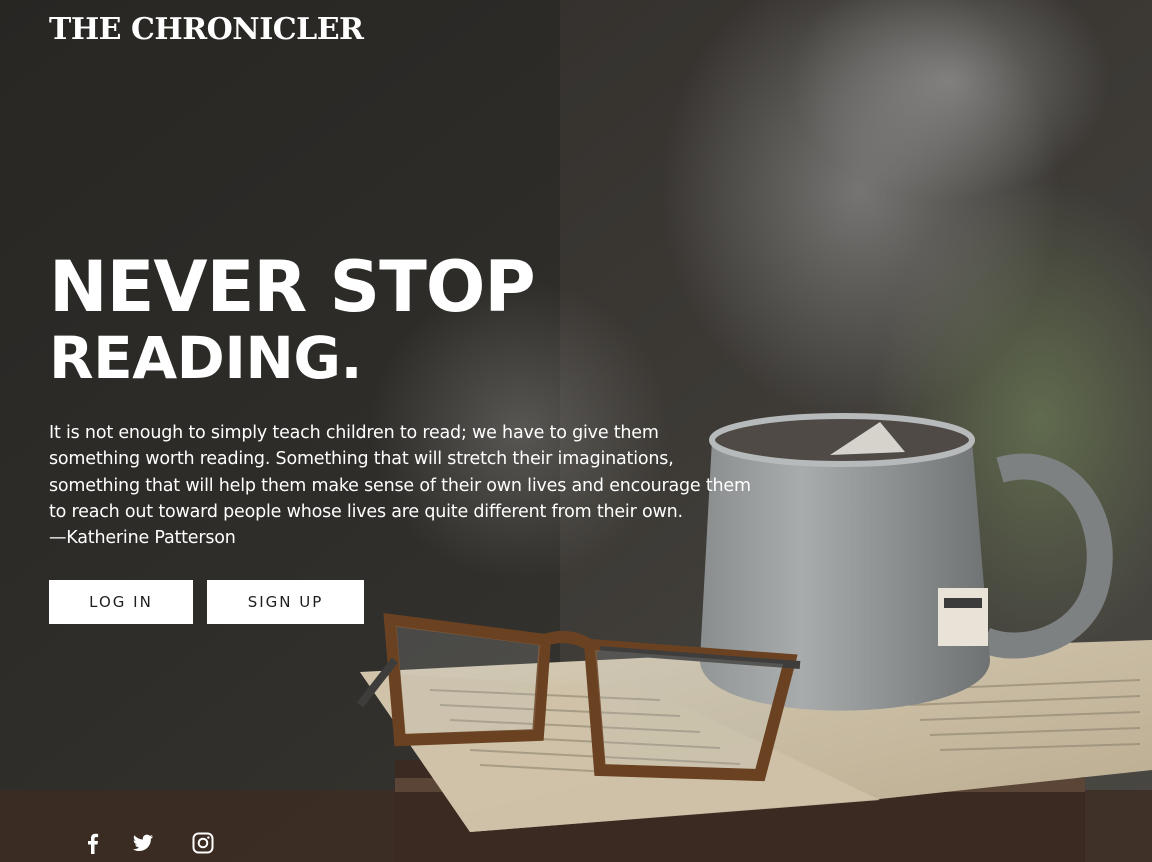  Describe the element at coordinates (143, 843) in the screenshot. I see `twitter-icon` at that location.